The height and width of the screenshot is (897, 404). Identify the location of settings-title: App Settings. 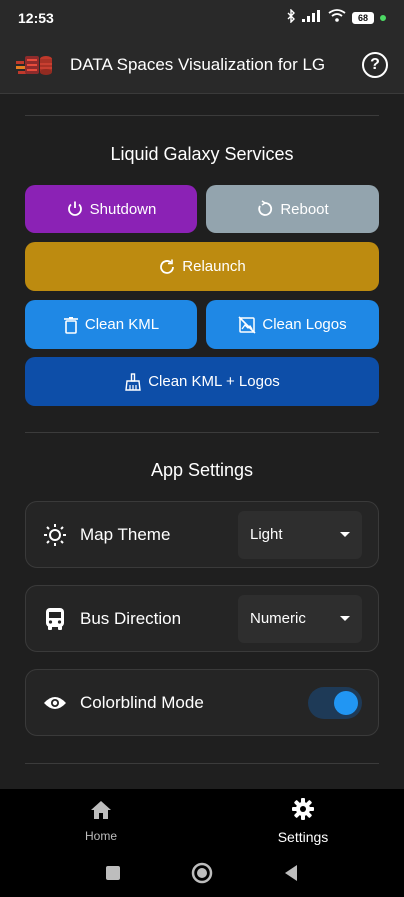
(202, 470).